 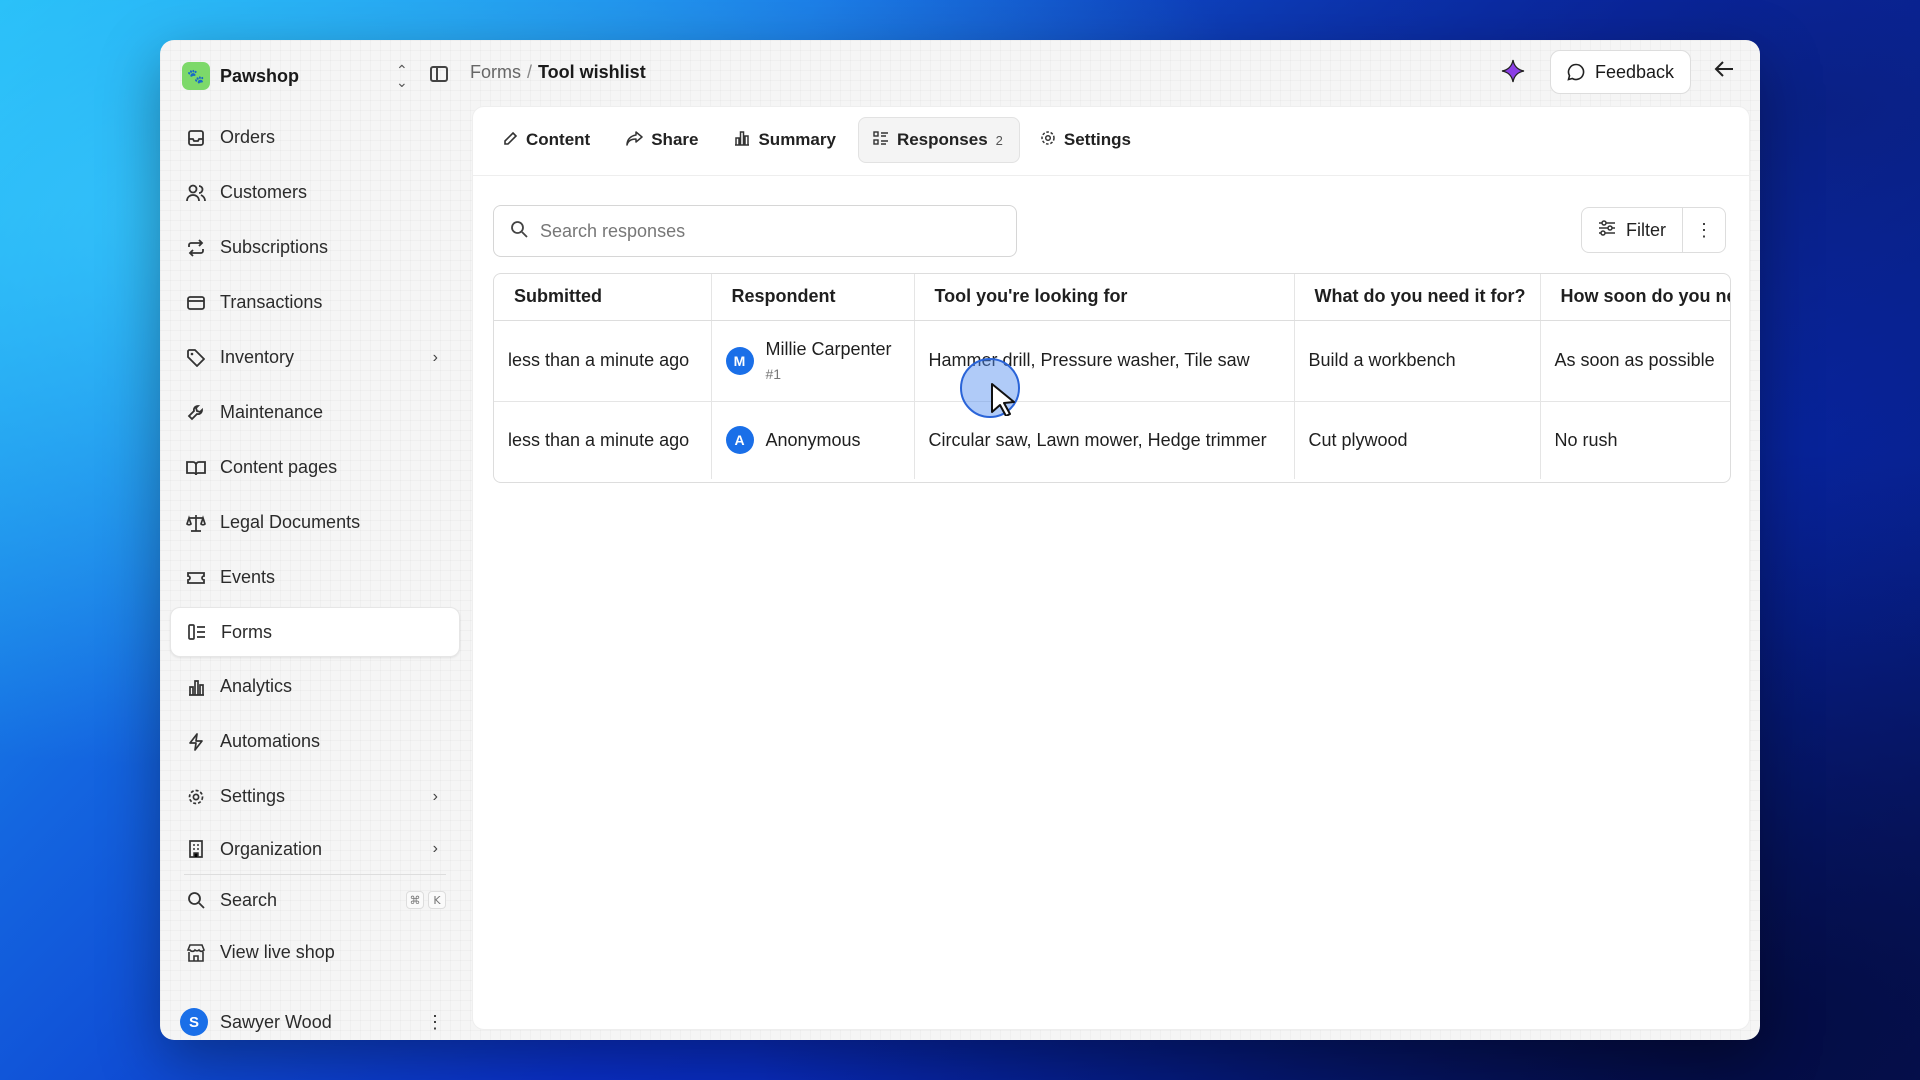 I want to click on tab-share: Share, so click(x=663, y=140).